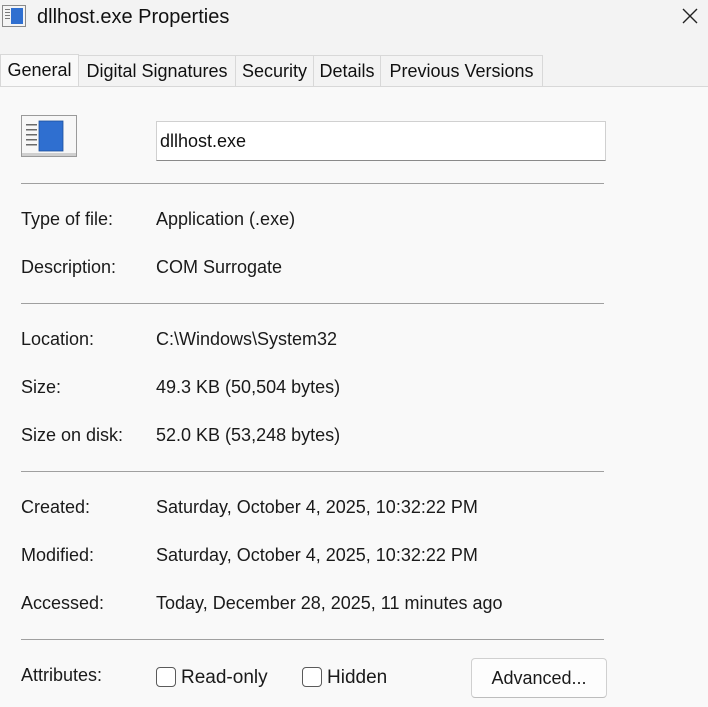  What do you see at coordinates (248, 387) in the screenshot?
I see `size-value: 49.3 KB (50,504 bytes)` at bounding box center [248, 387].